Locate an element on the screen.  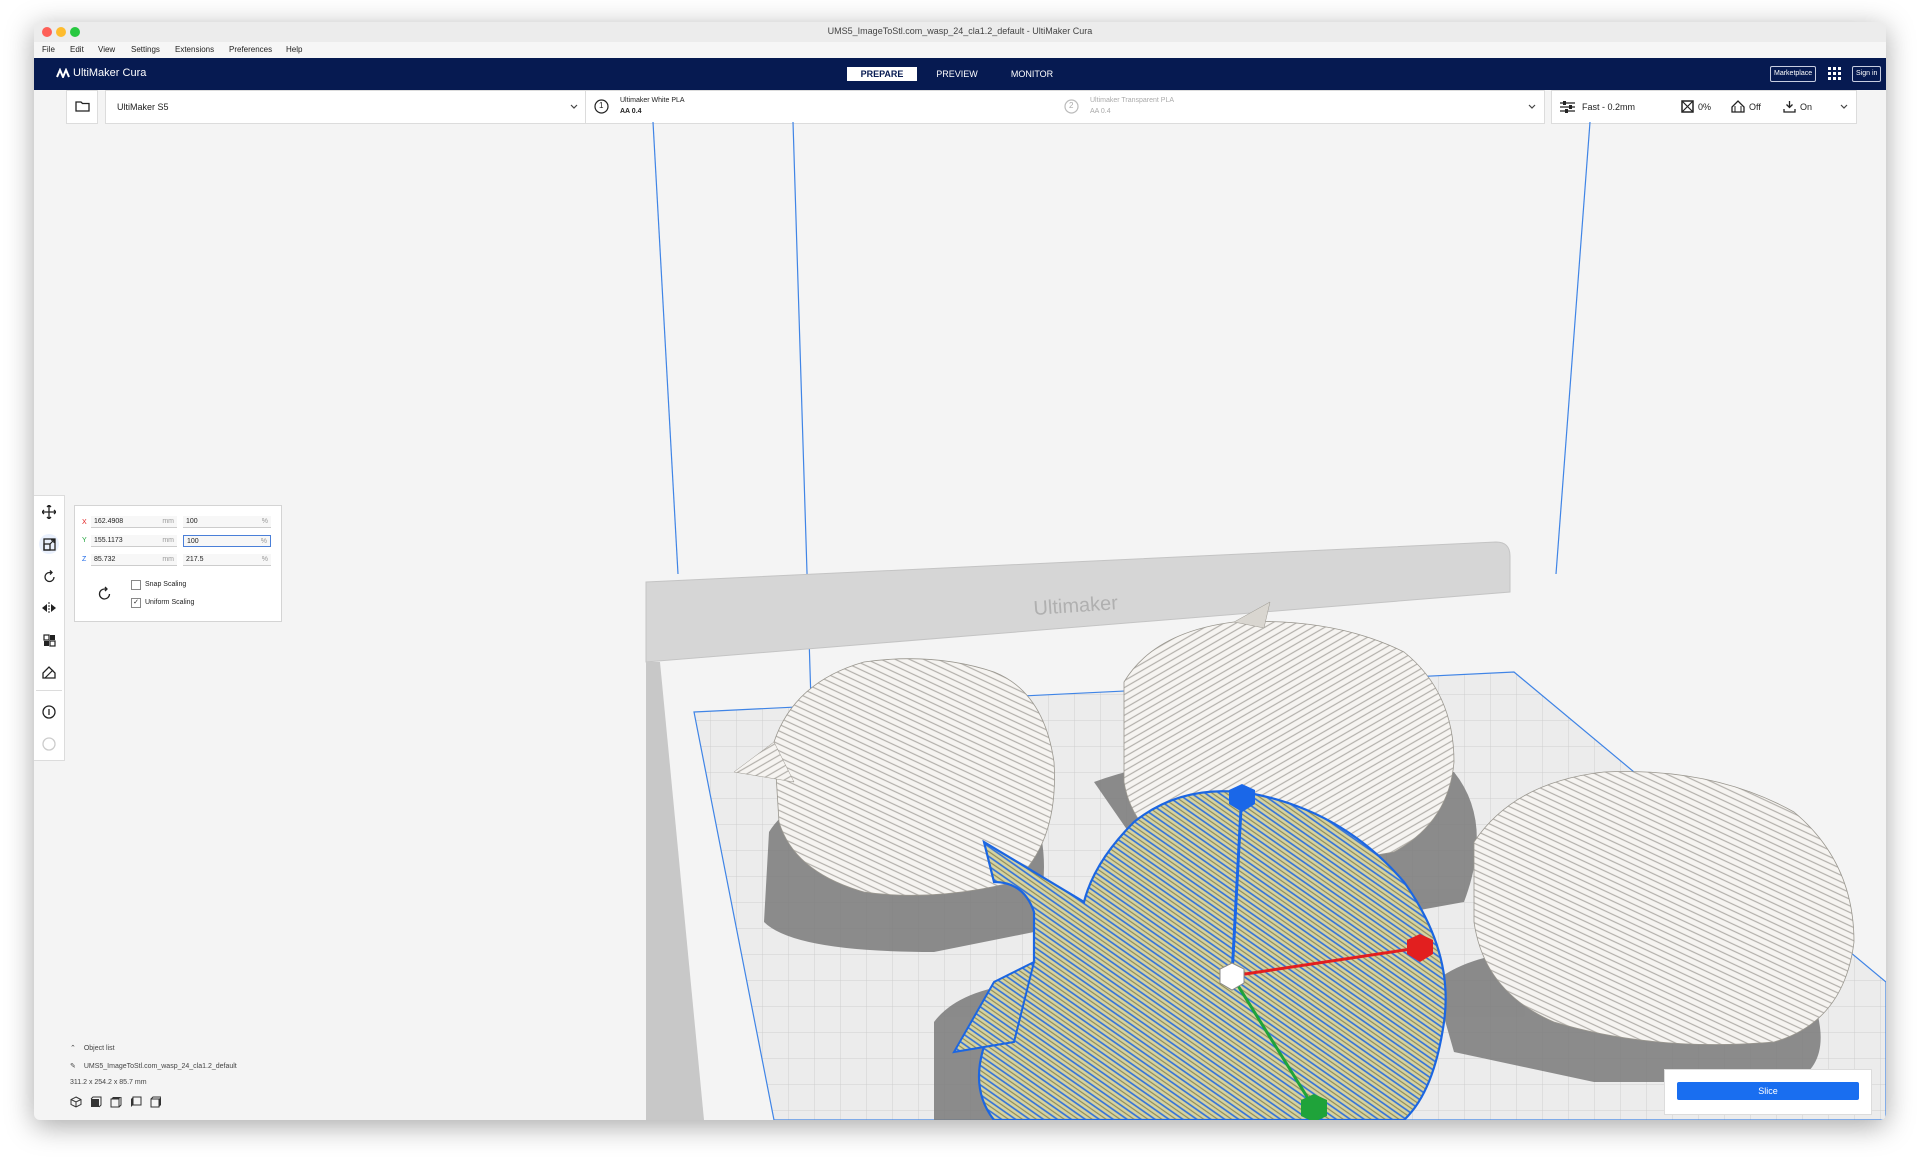
scale-z-mm-value: 85.732 is located at coordinates (105, 559).